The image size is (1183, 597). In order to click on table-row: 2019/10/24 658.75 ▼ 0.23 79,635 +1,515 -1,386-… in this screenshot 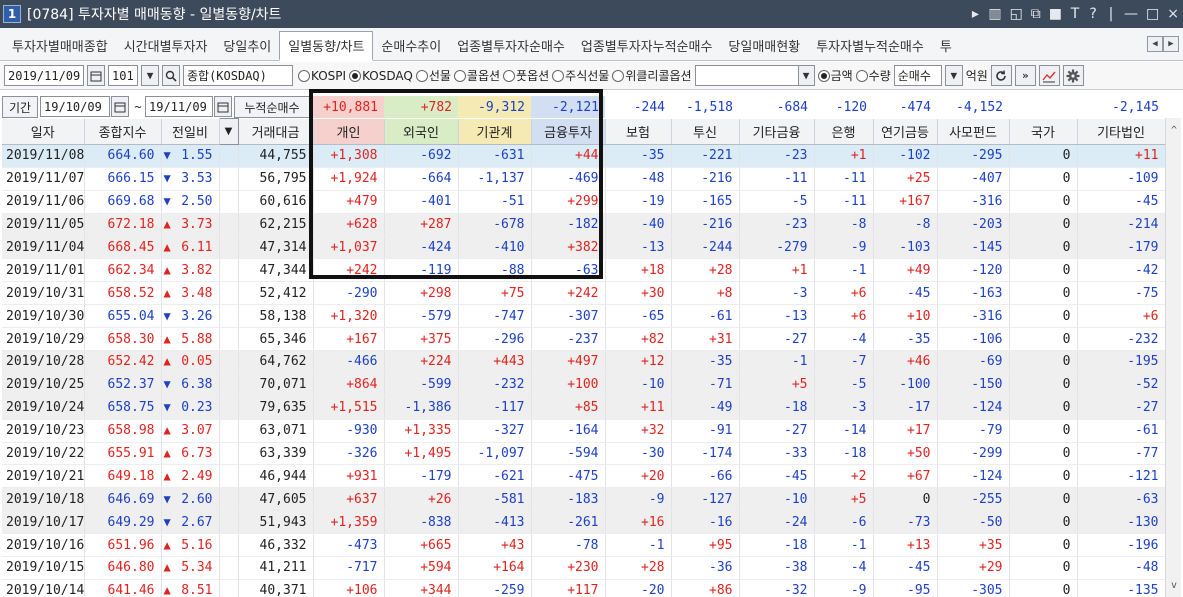, I will do `click(584, 408)`.